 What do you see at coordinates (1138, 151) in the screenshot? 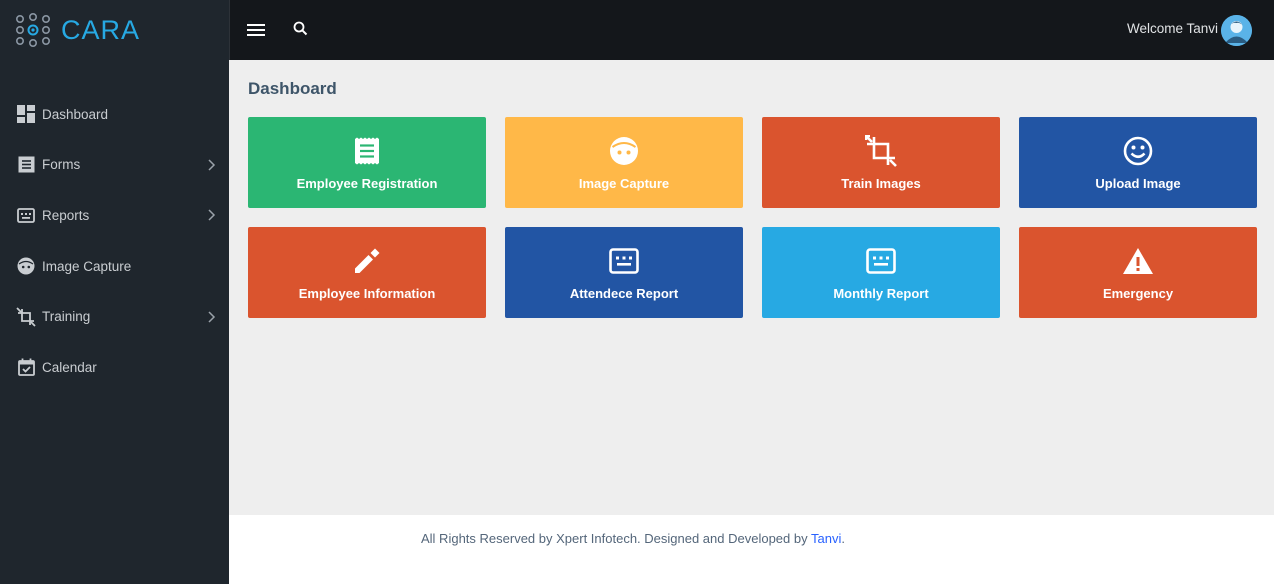
I see `smiley-icon` at bounding box center [1138, 151].